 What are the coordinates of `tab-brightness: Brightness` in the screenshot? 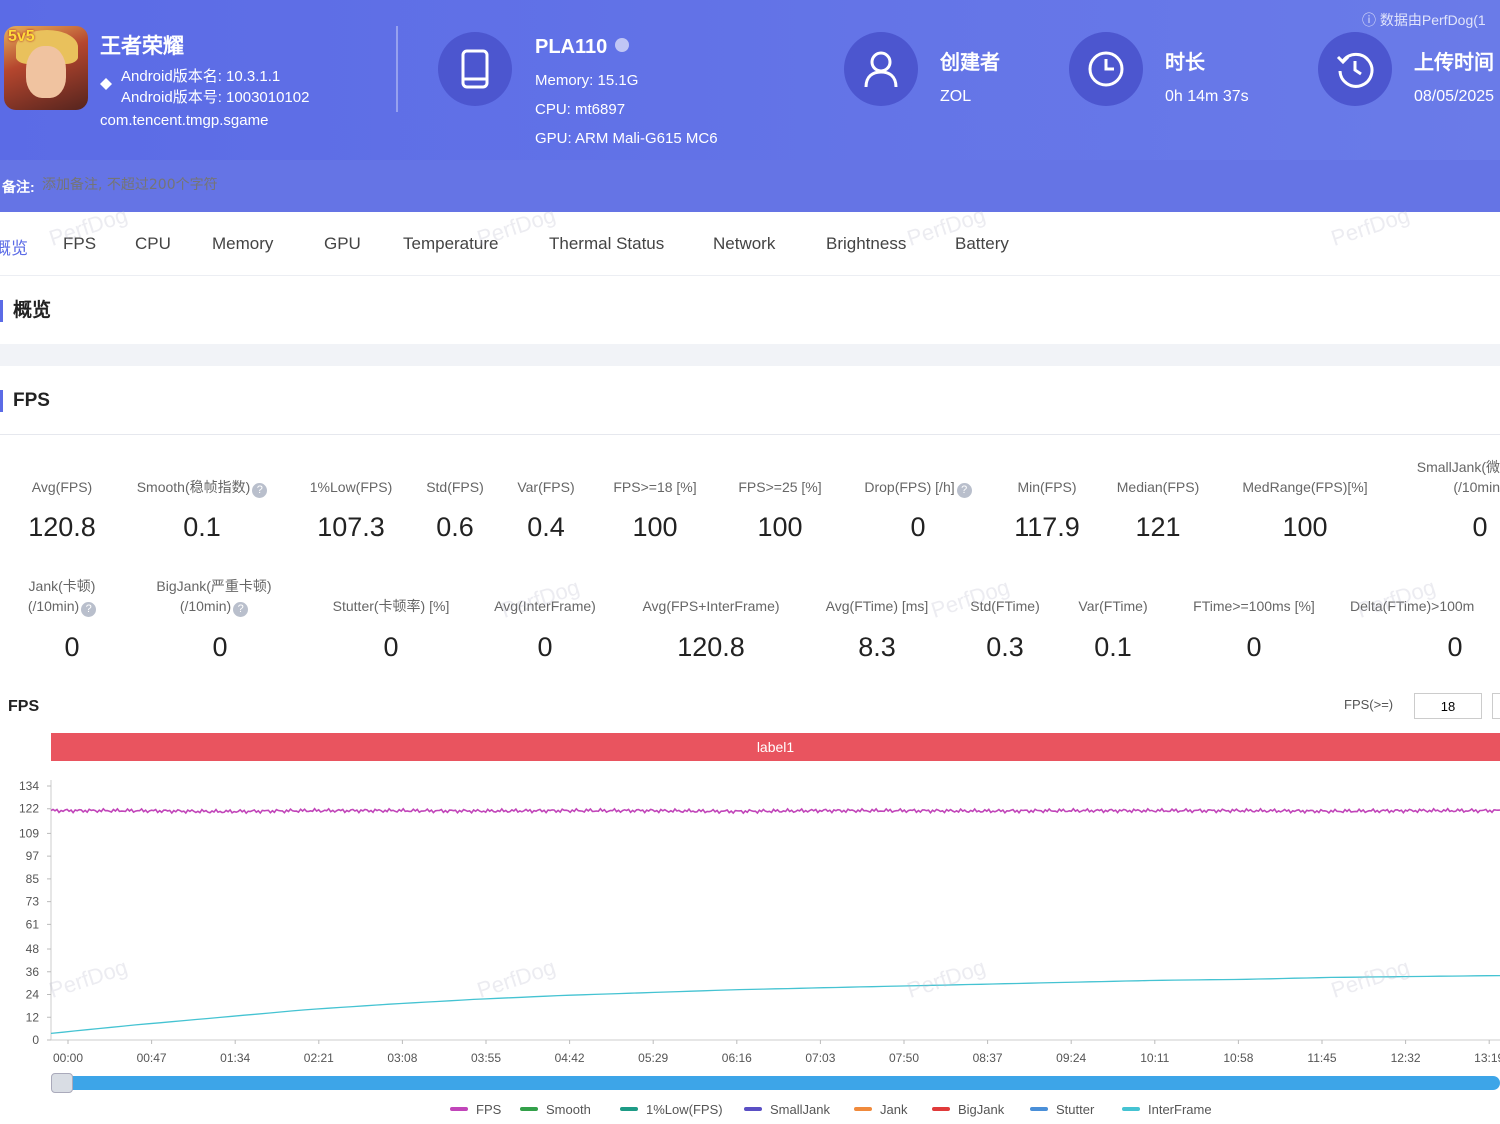 It's located at (866, 244).